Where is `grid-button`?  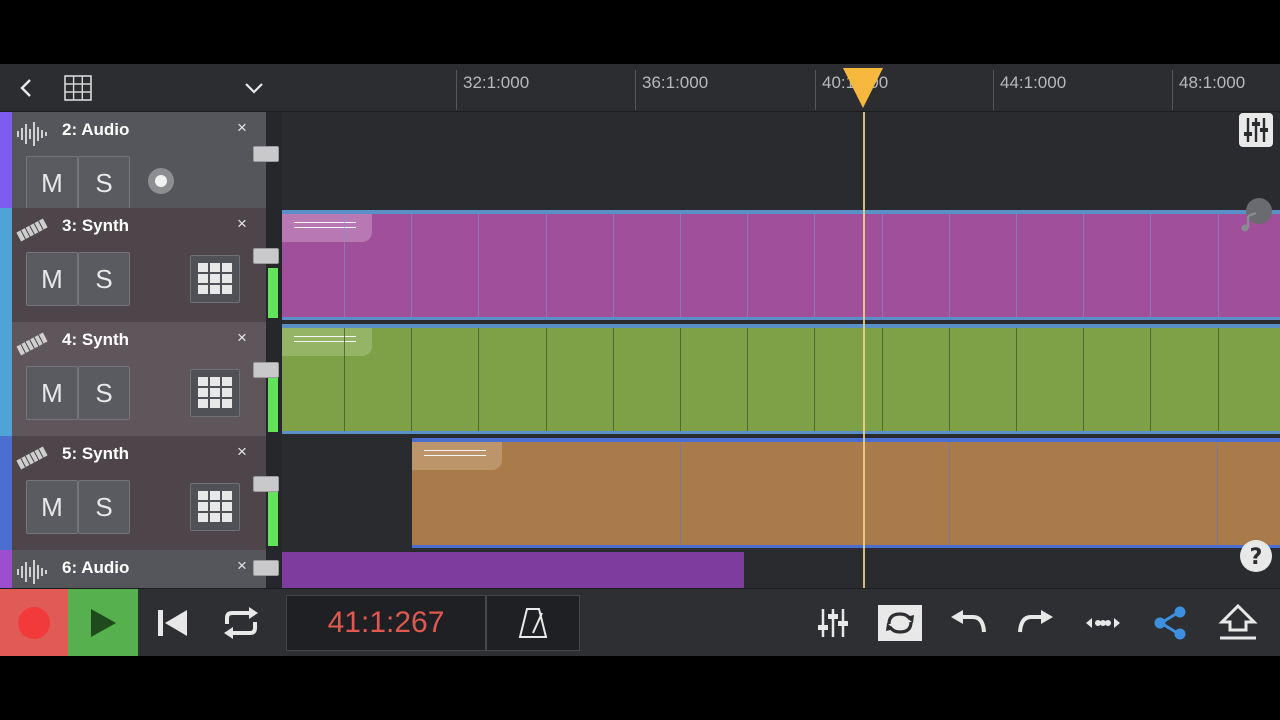 grid-button is located at coordinates (78, 88).